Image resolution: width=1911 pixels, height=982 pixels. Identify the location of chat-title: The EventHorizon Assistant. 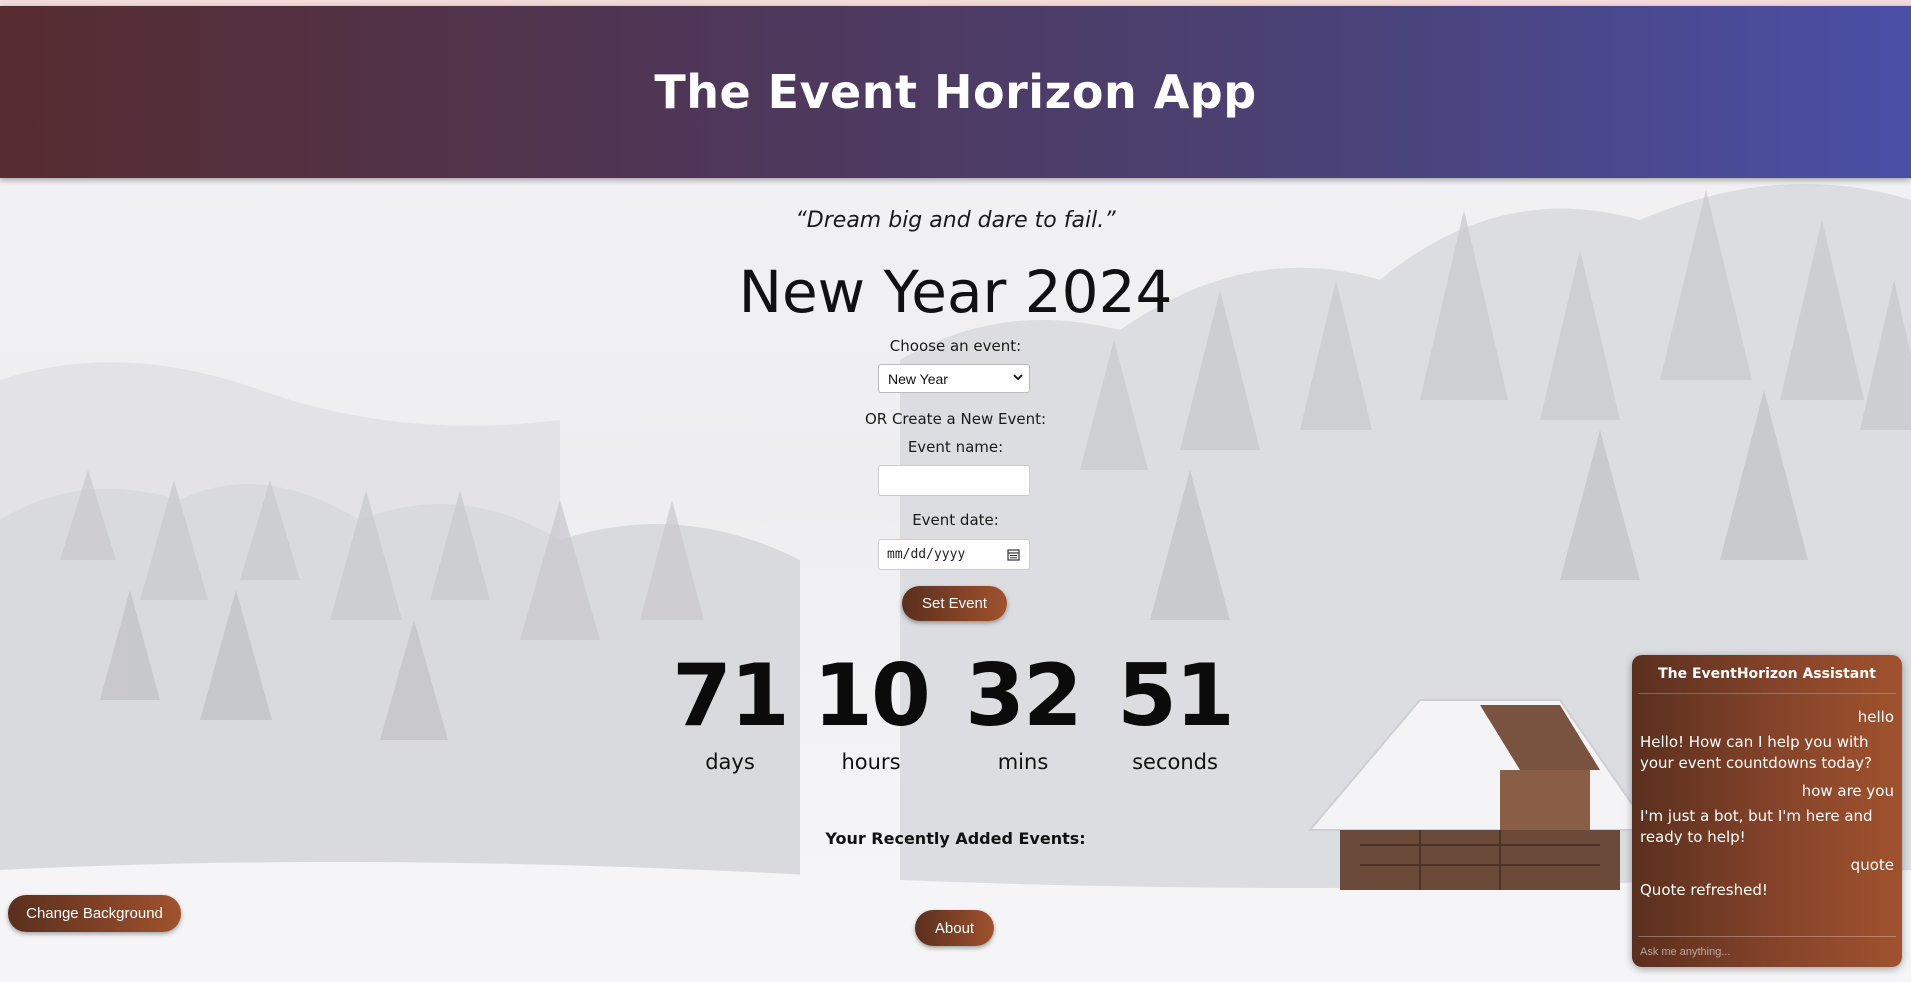
(1767, 674).